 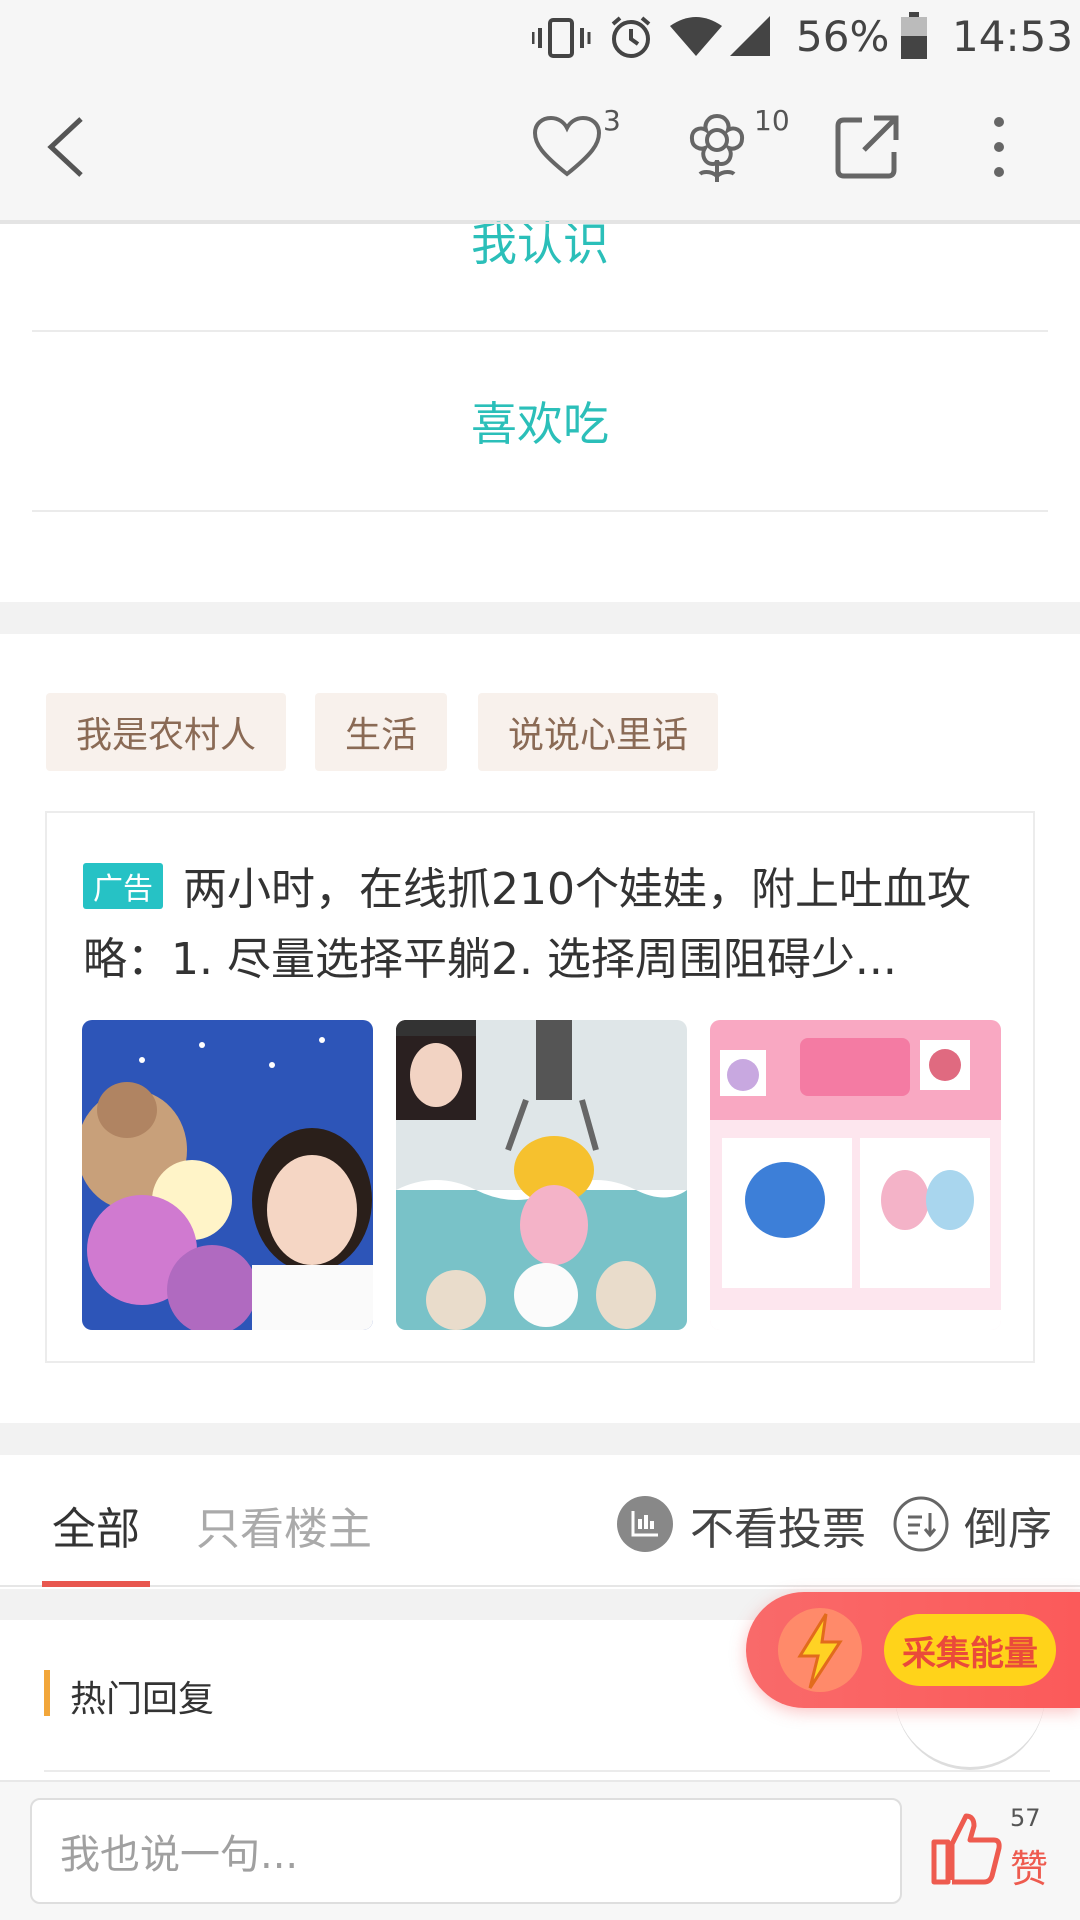 I want to click on reverse-order-toggle: 倒序, so click(x=1008, y=1525).